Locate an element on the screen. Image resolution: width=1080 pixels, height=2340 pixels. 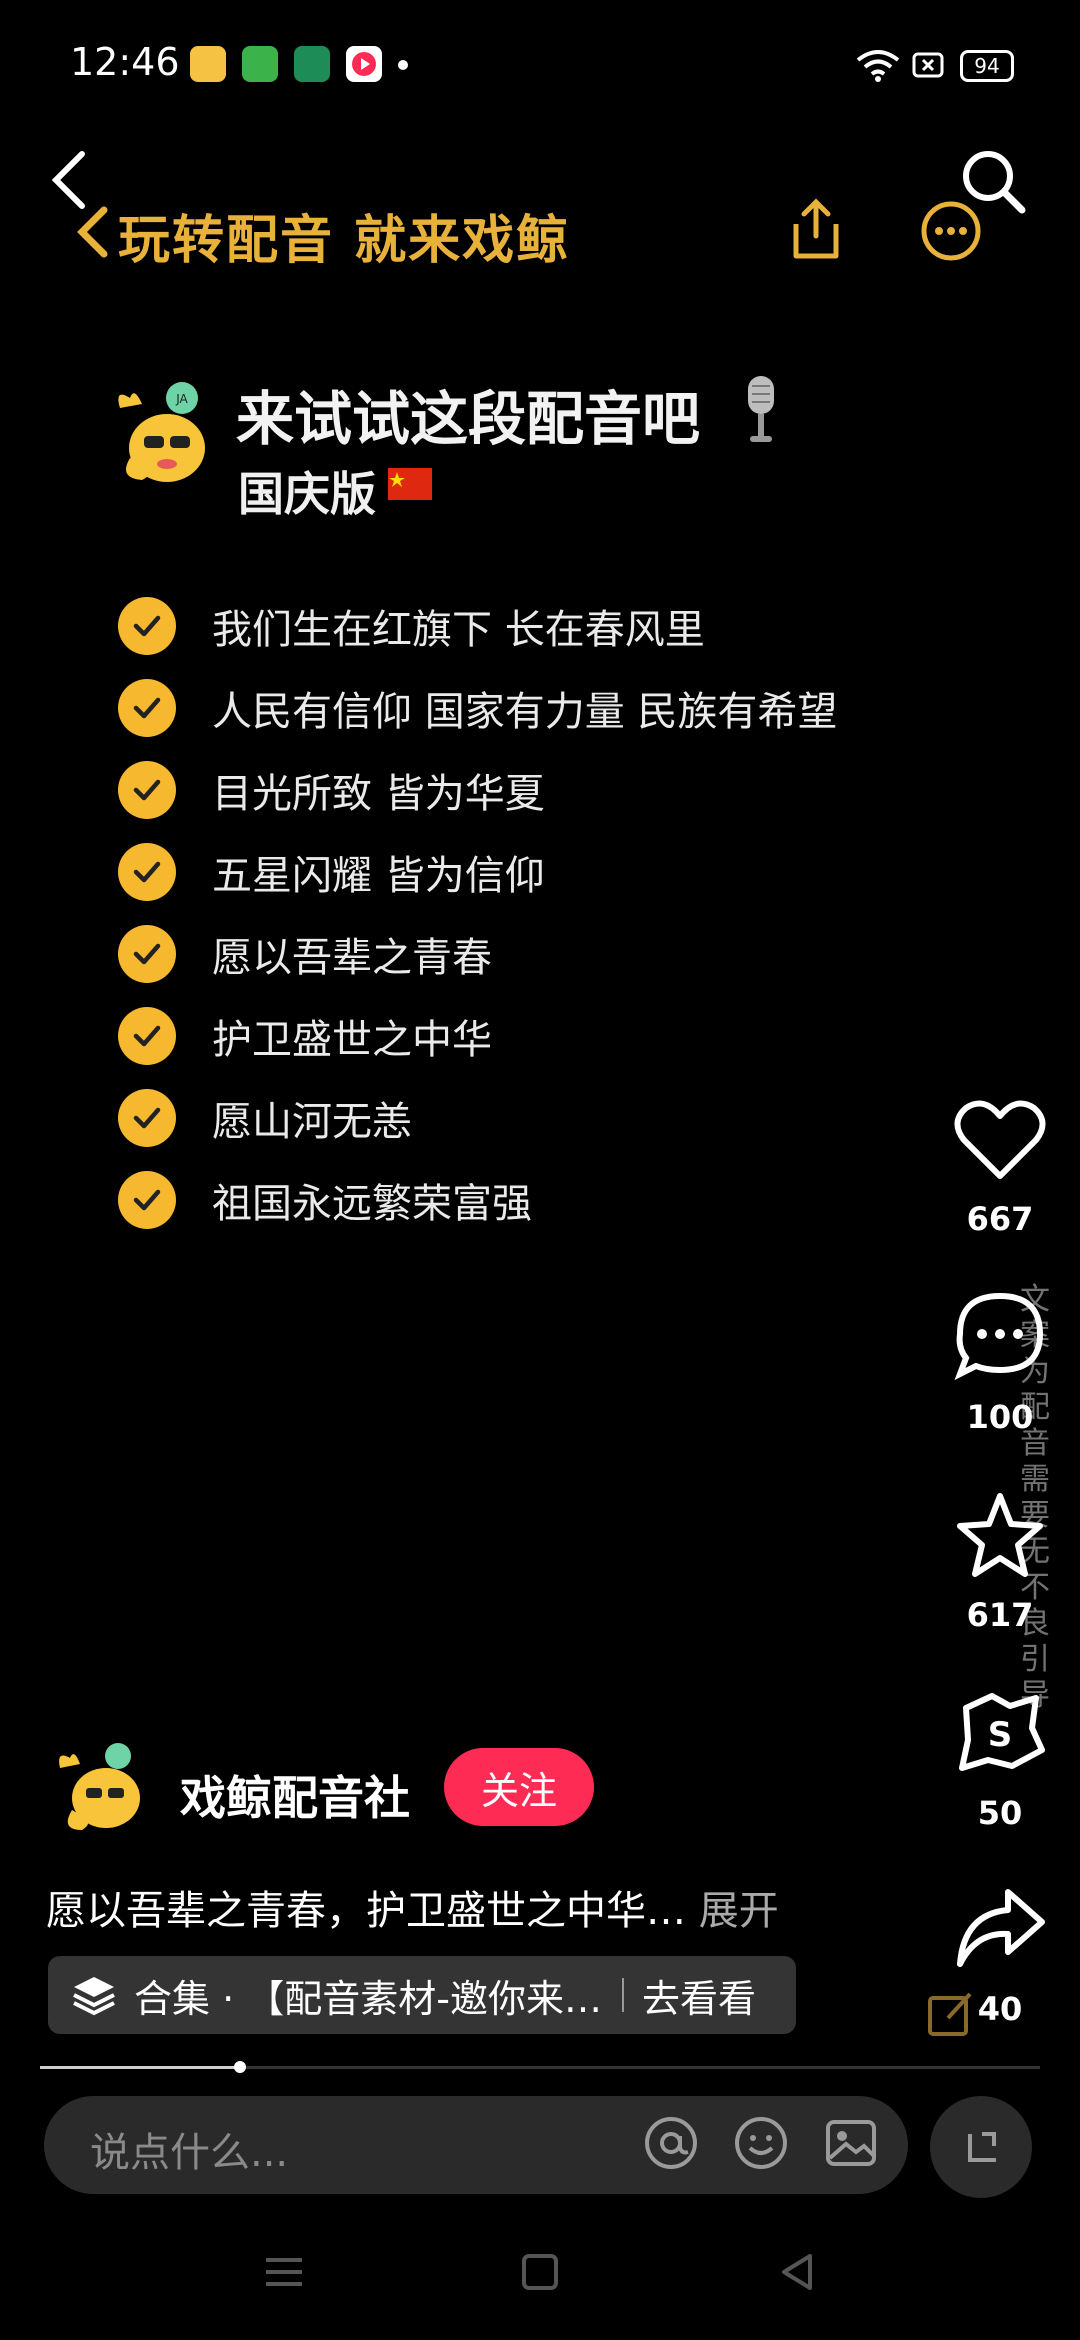
script-line-text: 愿以吾辈之青春 is located at coordinates (352, 958).